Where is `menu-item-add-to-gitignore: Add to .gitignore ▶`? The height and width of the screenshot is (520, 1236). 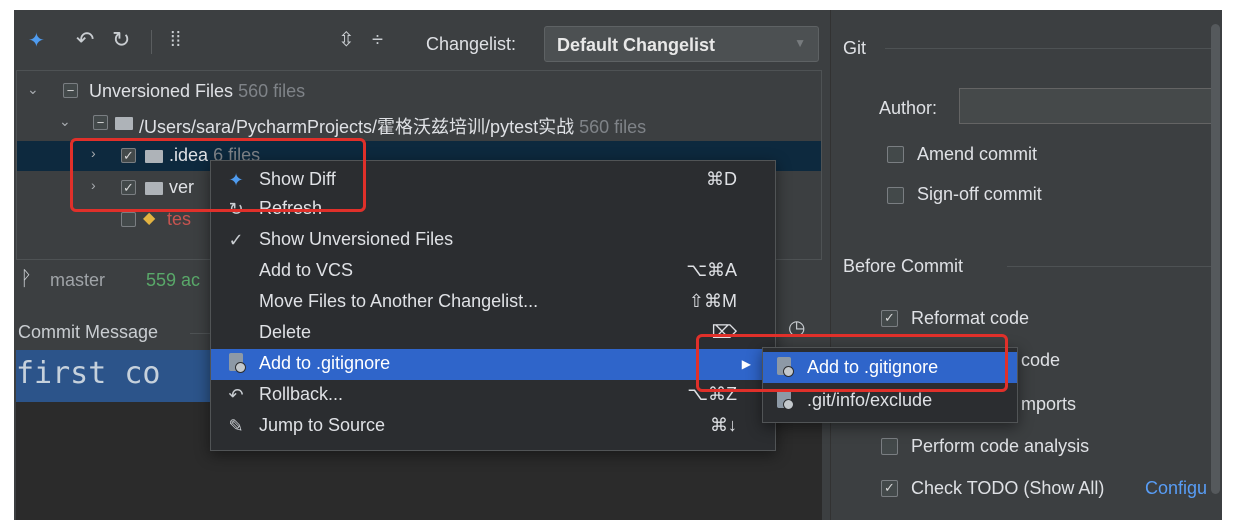 menu-item-add-to-gitignore: Add to .gitignore ▶ is located at coordinates (493, 364).